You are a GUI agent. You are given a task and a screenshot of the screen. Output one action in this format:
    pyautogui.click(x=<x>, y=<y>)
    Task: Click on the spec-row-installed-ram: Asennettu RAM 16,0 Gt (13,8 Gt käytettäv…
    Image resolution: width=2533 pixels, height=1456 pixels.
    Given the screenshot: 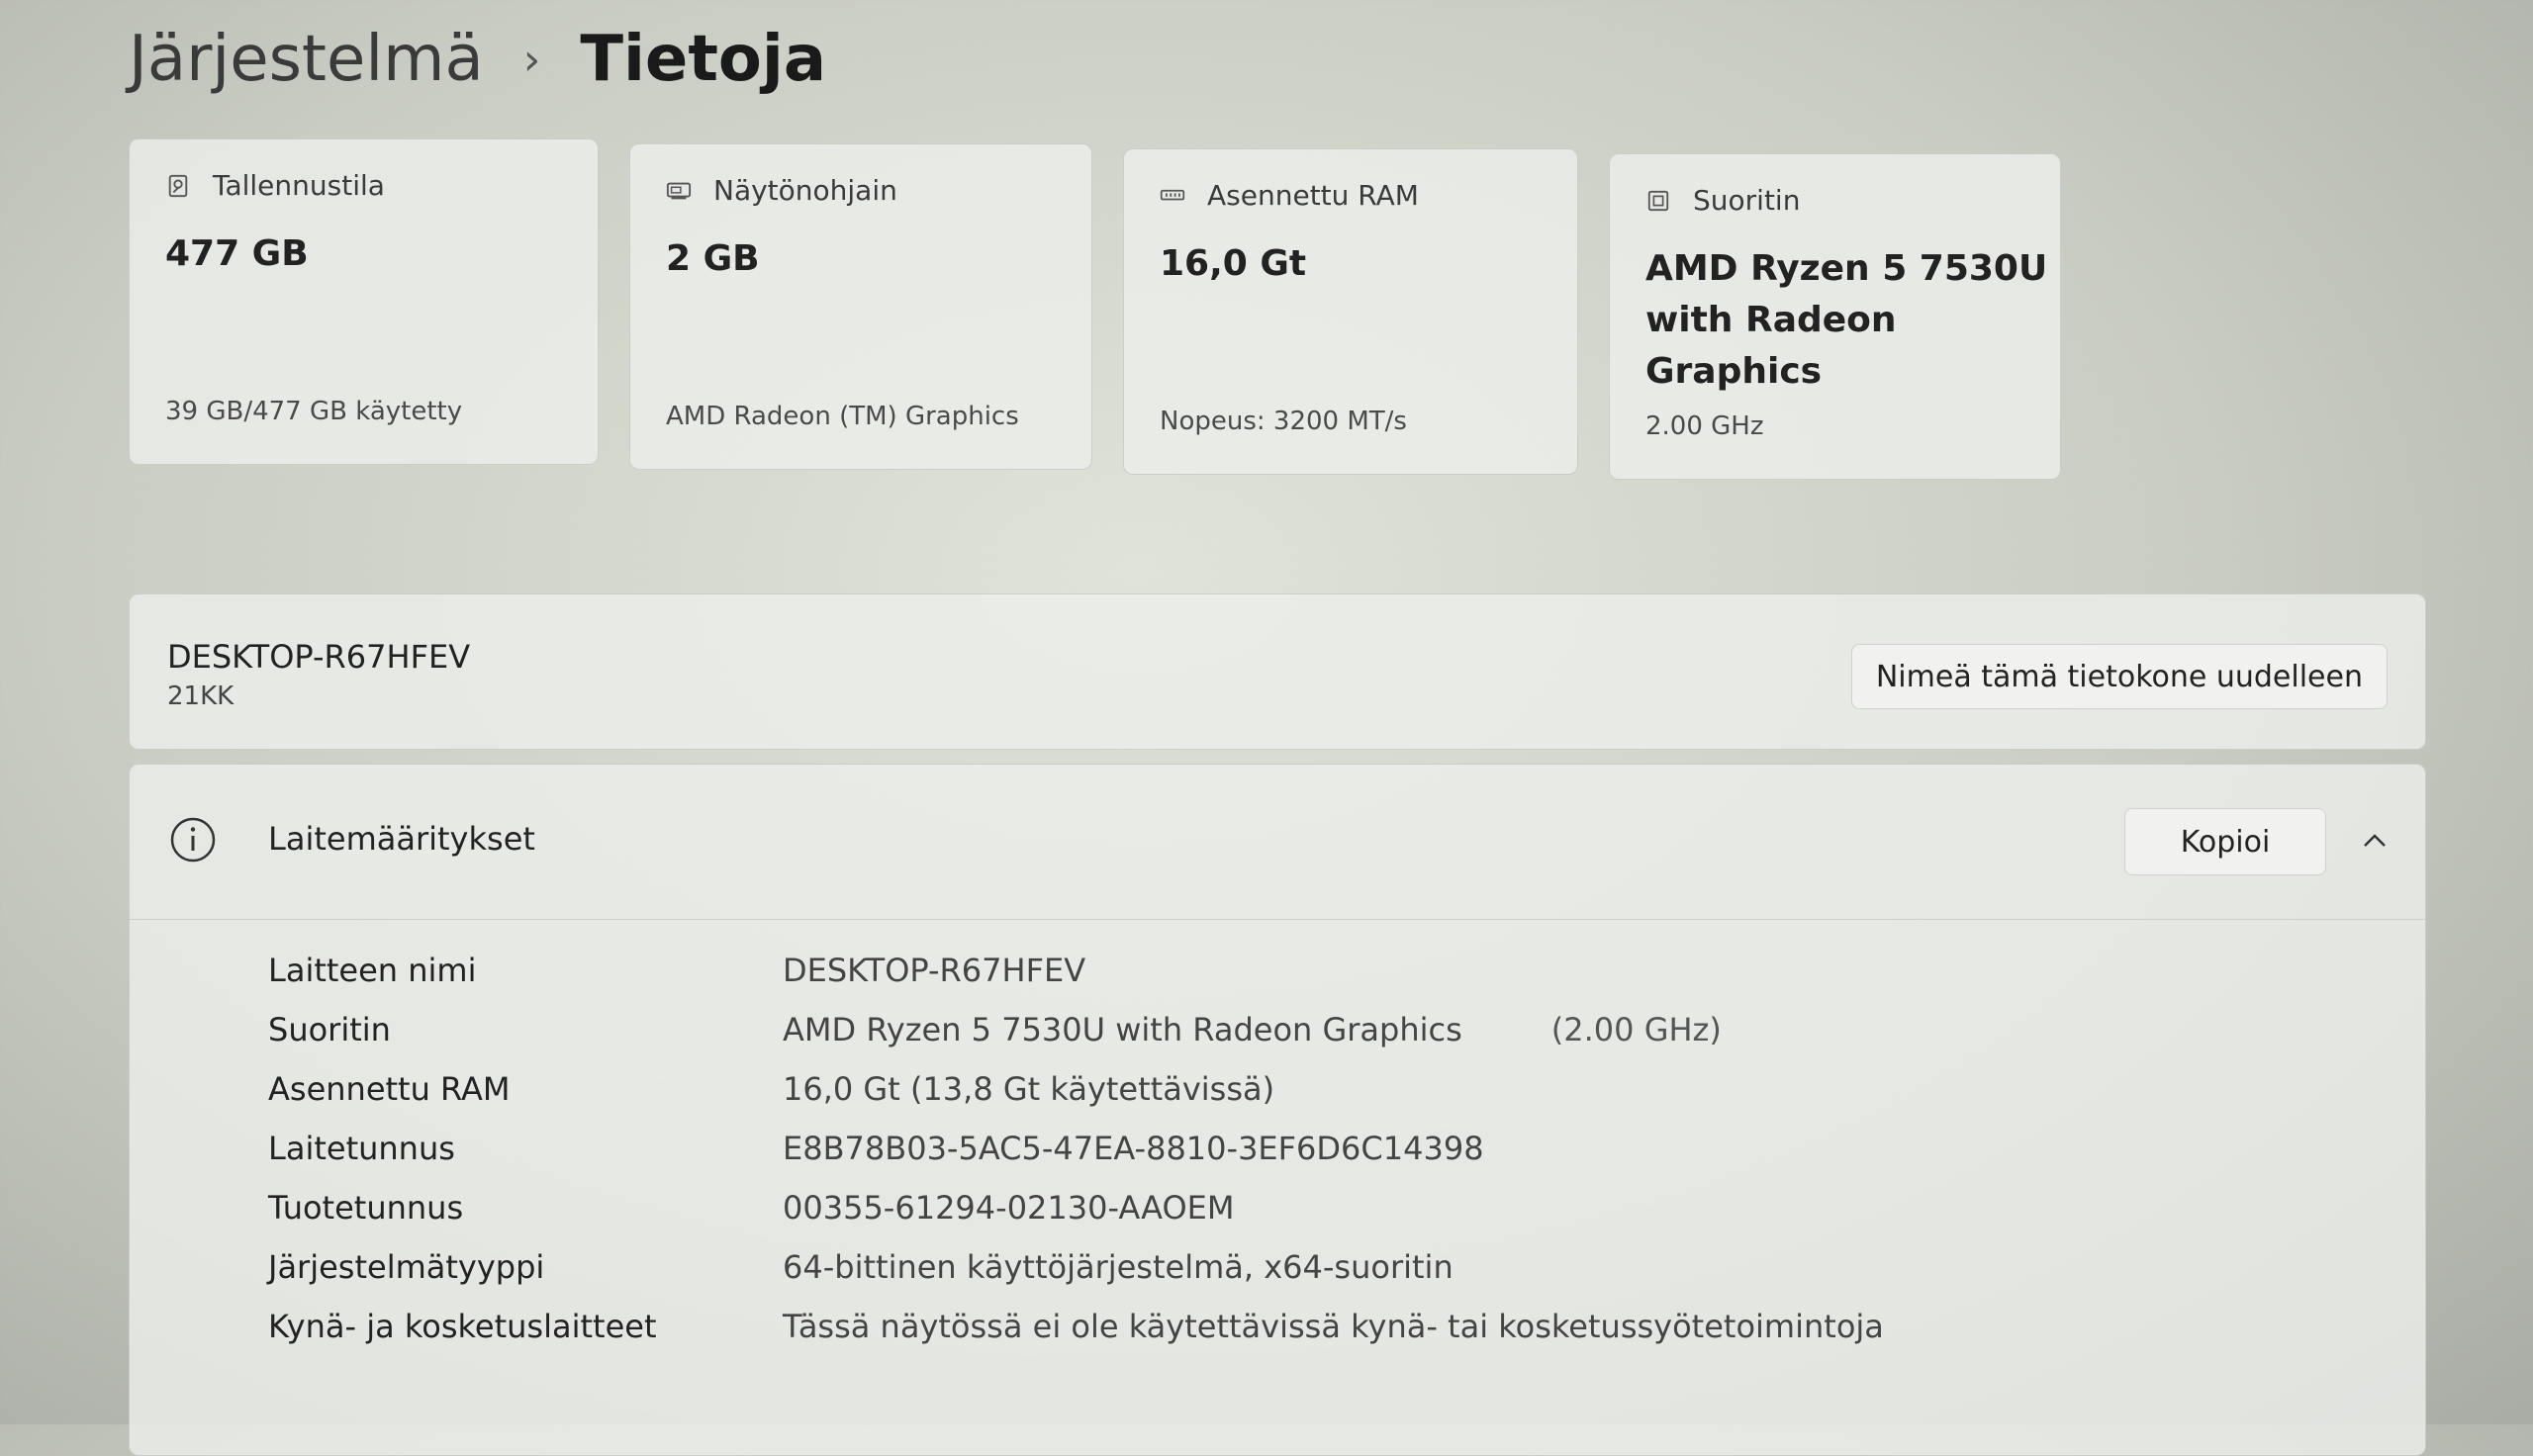 What is the action you would take?
    pyautogui.click(x=1076, y=1089)
    